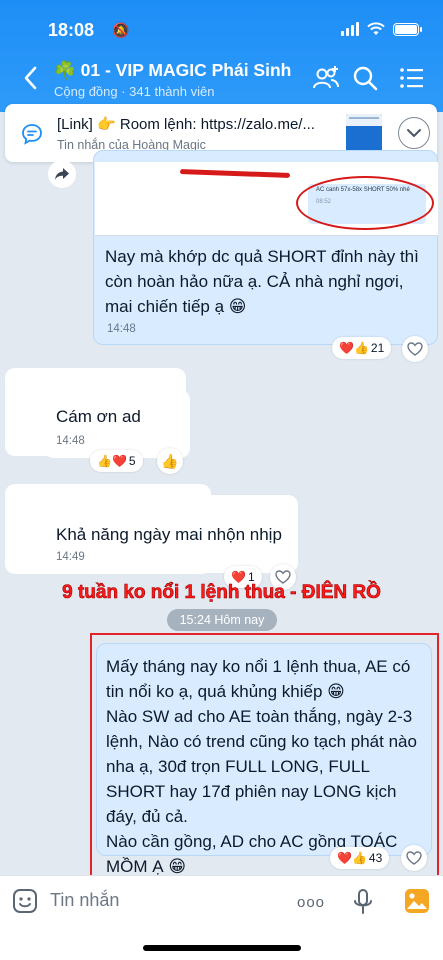 The height and width of the screenshot is (960, 443). I want to click on search-button, so click(365, 78).